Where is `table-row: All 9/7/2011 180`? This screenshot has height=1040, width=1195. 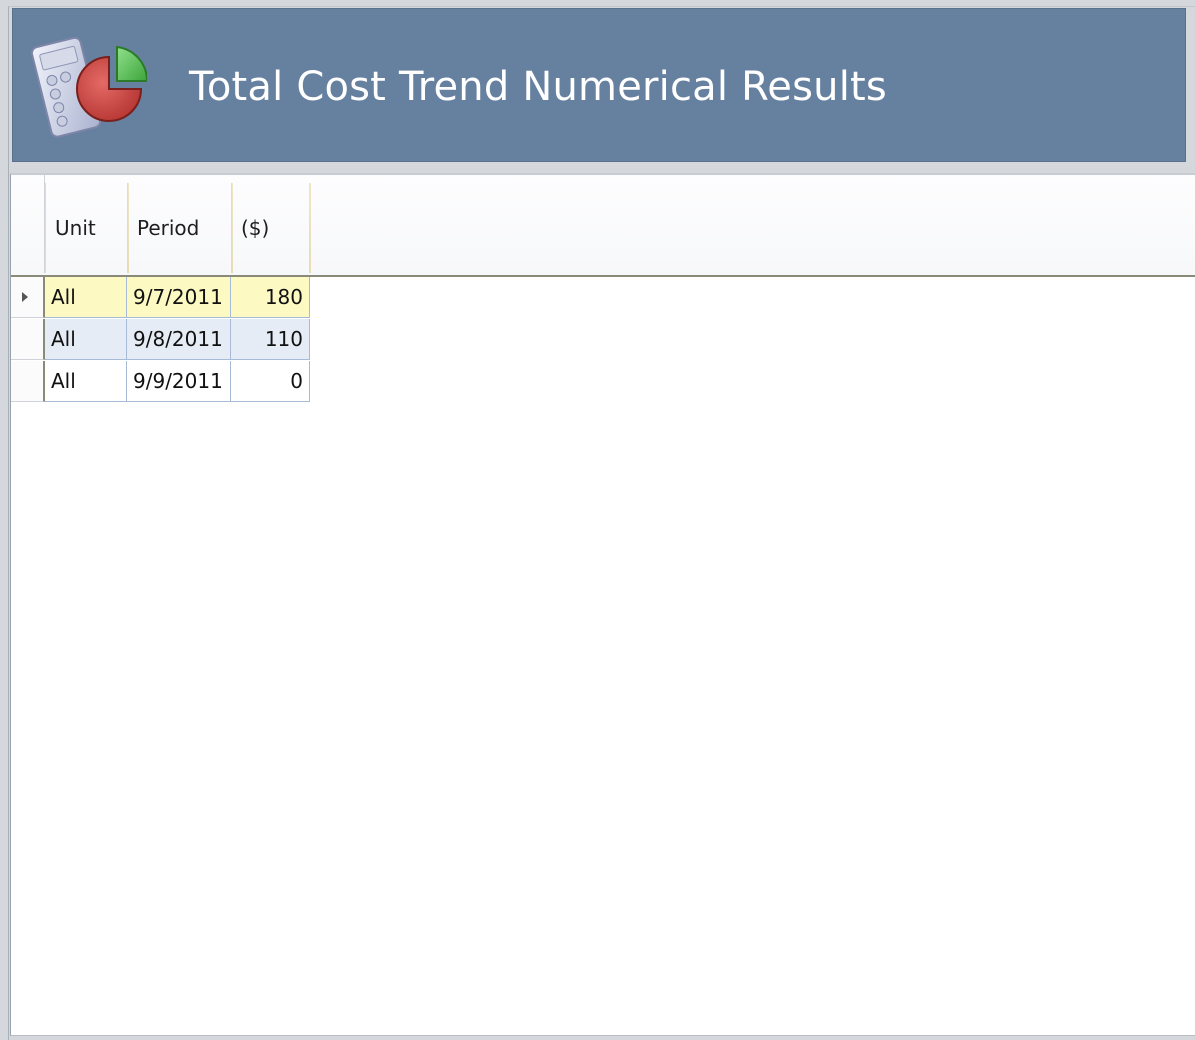
table-row: All 9/7/2011 180 is located at coordinates (161, 298).